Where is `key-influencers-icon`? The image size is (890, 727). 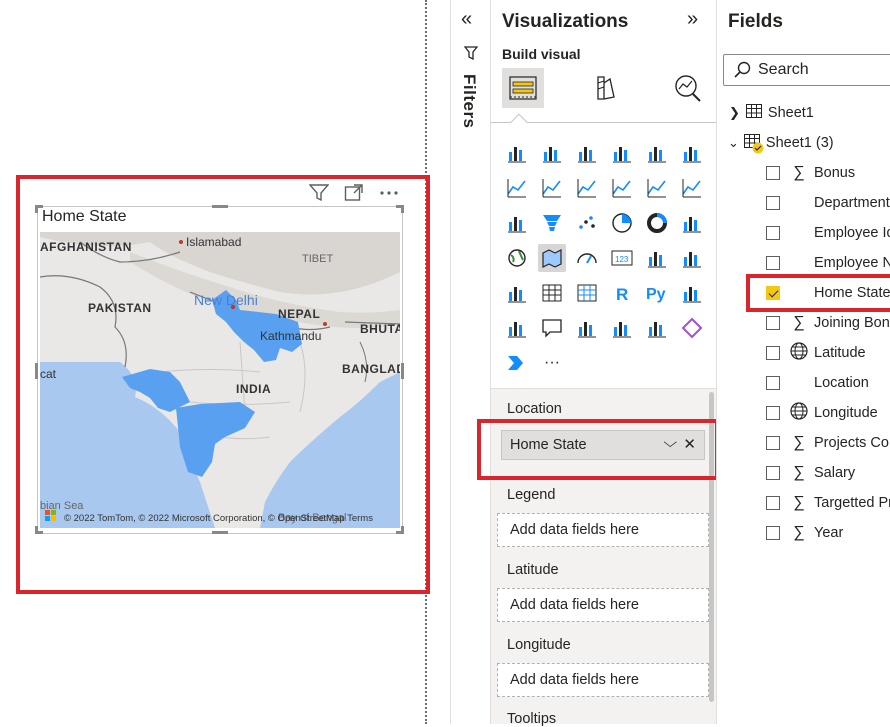
key-influencers-icon is located at coordinates (692, 293).